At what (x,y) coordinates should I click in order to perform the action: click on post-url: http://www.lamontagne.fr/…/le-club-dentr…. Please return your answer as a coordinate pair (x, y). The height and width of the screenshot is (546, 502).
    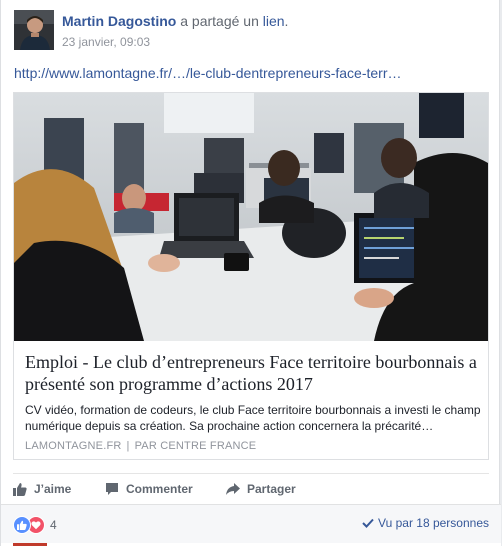
    Looking at the image, I should click on (249, 73).